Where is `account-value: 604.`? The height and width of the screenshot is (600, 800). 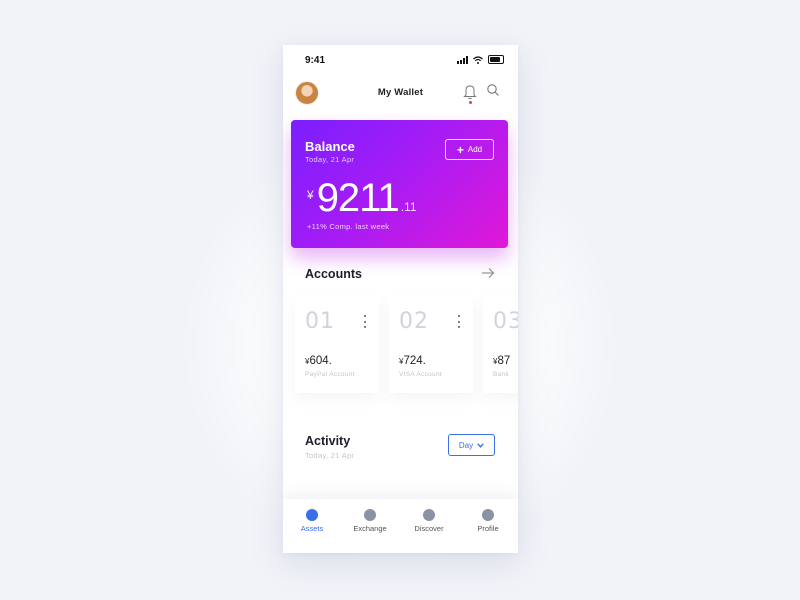
account-value: 604. is located at coordinates (320, 361).